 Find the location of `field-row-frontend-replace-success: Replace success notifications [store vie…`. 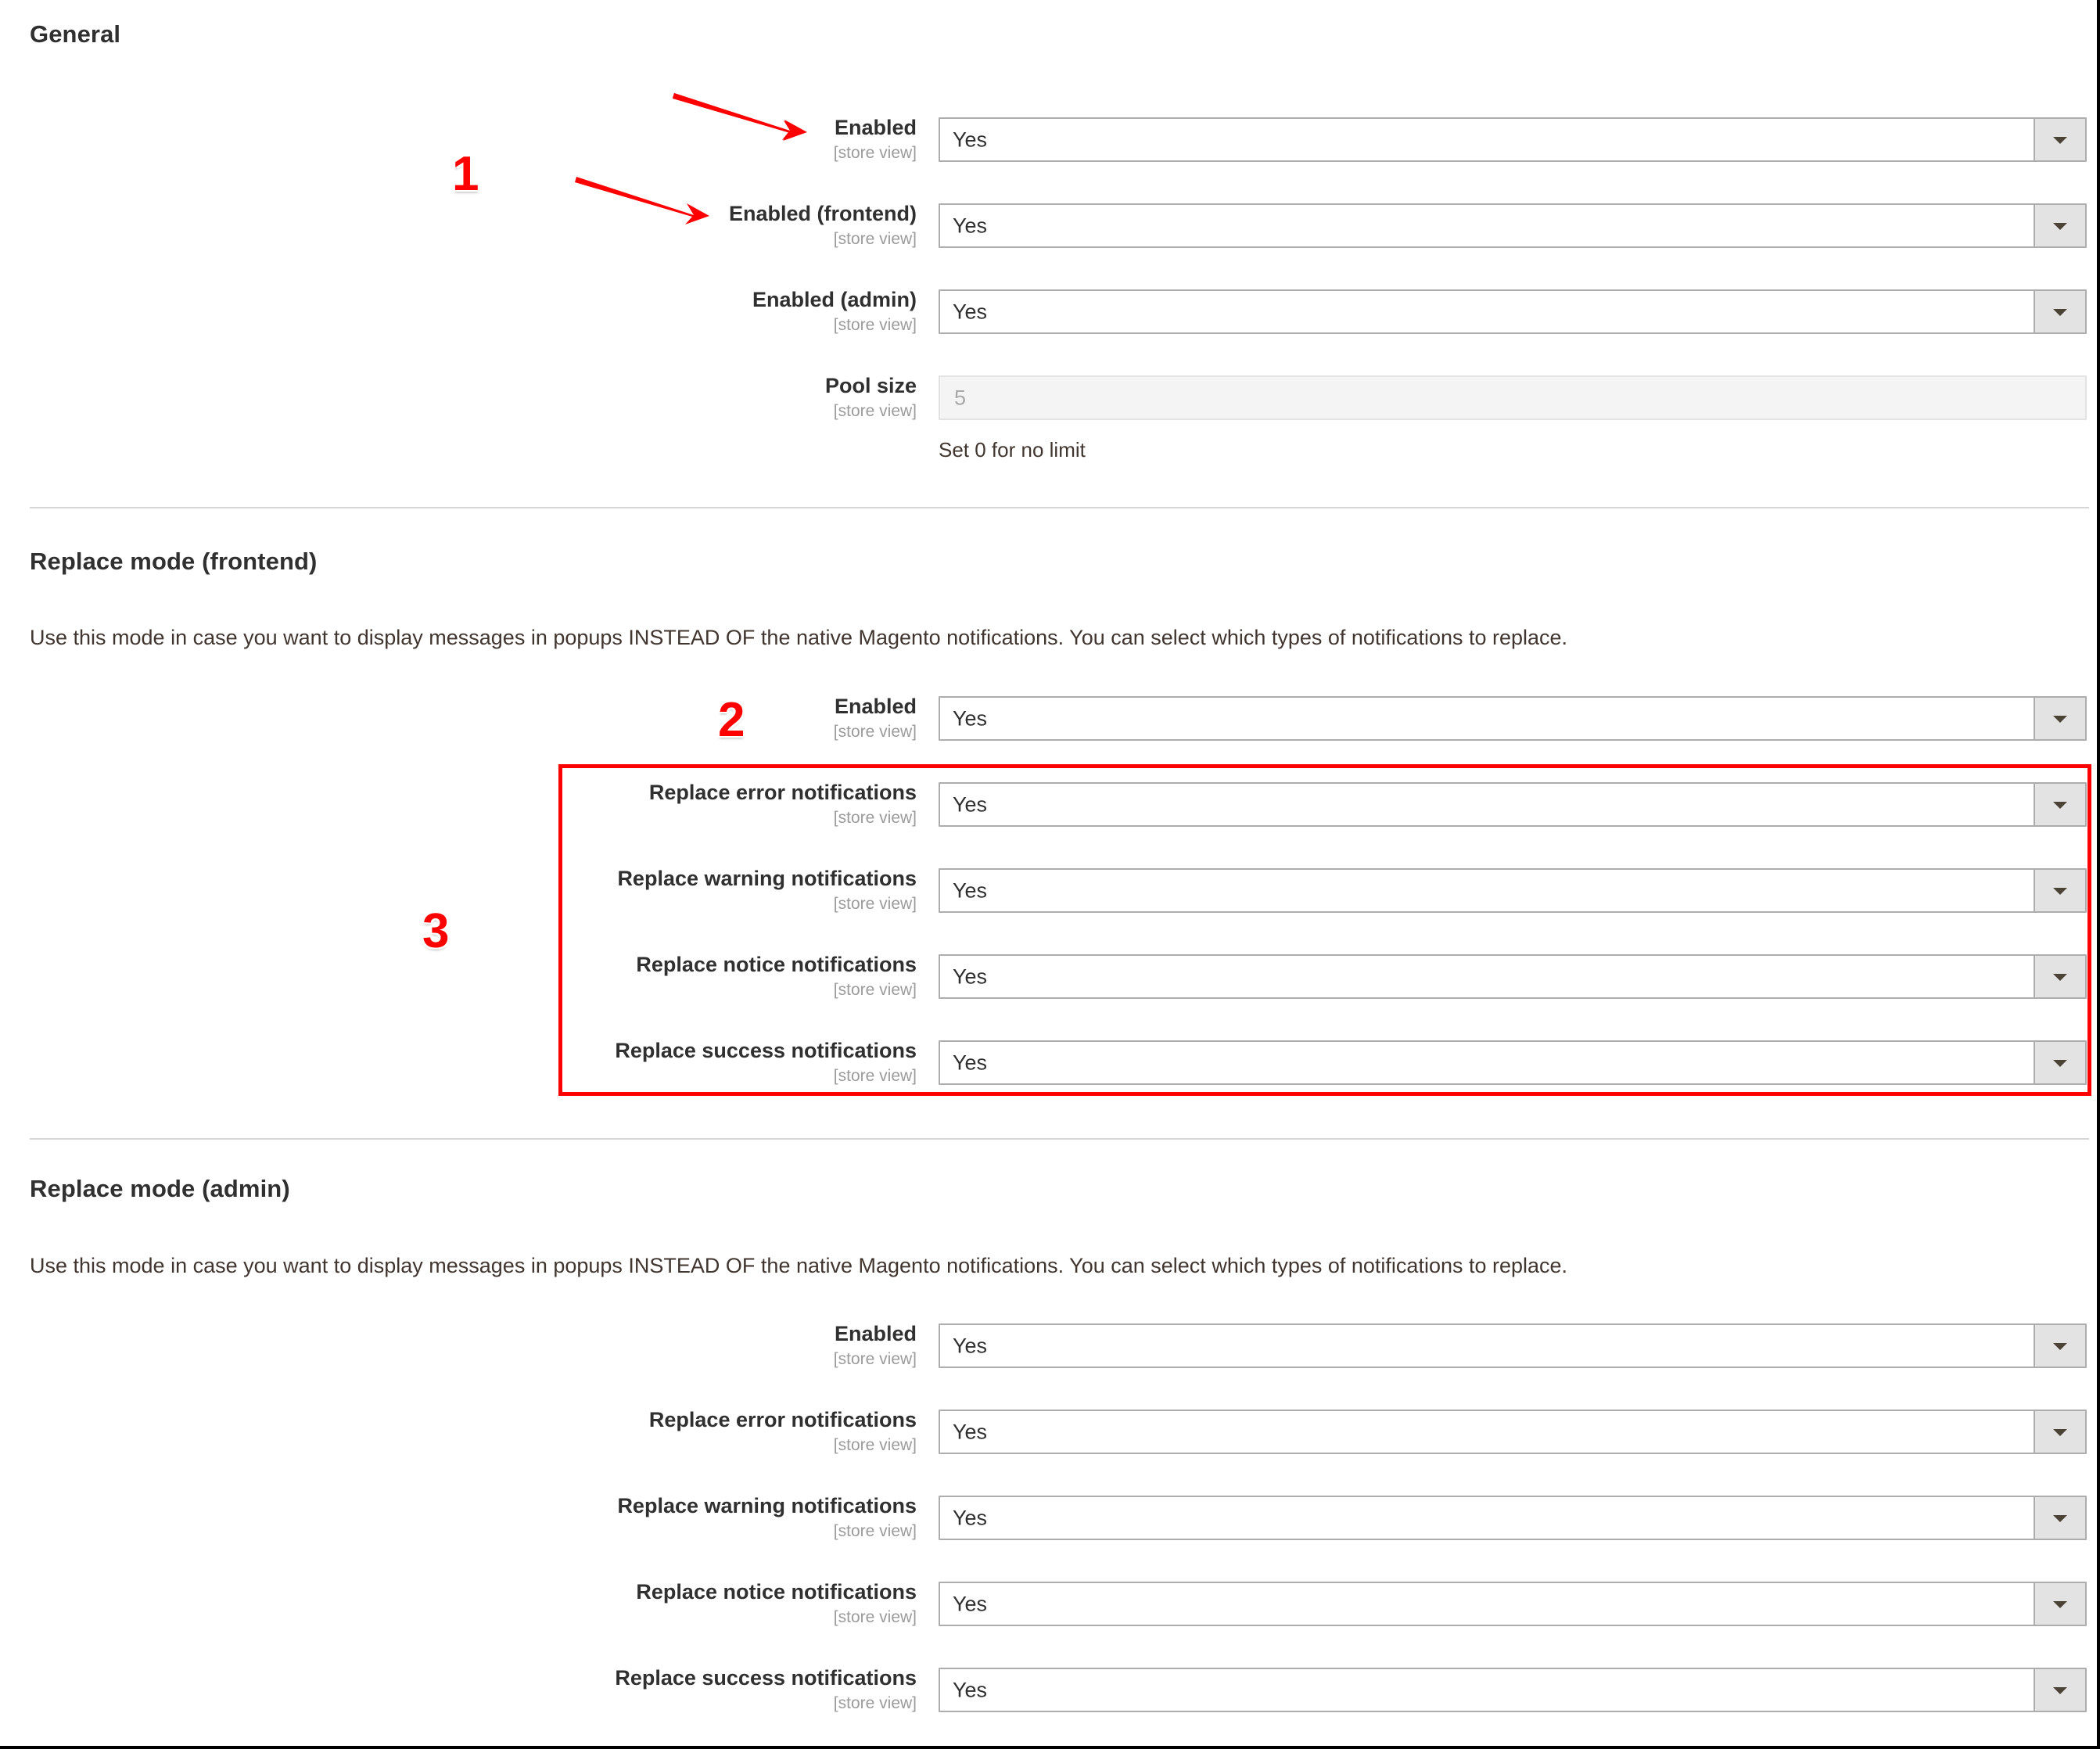

field-row-frontend-replace-success: Replace success notifications [store vie… is located at coordinates (1043, 1063).